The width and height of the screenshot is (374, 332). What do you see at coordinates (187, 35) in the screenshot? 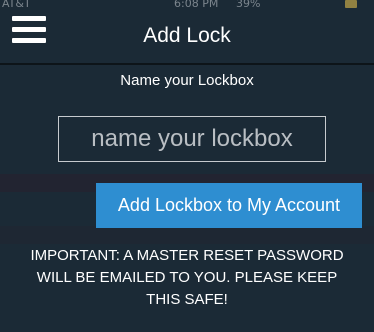
I see `page-title: Add Lock` at bounding box center [187, 35].